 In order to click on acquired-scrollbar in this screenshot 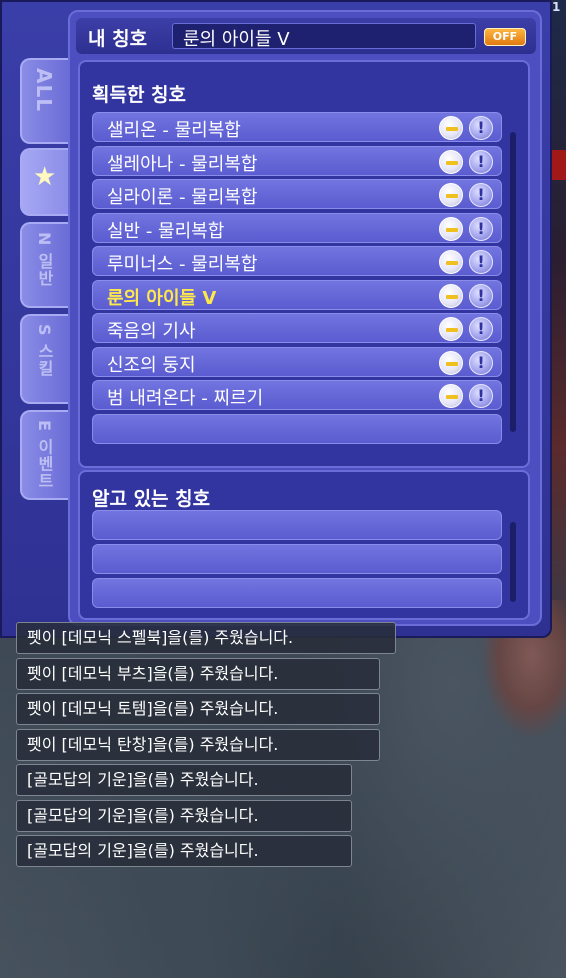, I will do `click(513, 282)`.